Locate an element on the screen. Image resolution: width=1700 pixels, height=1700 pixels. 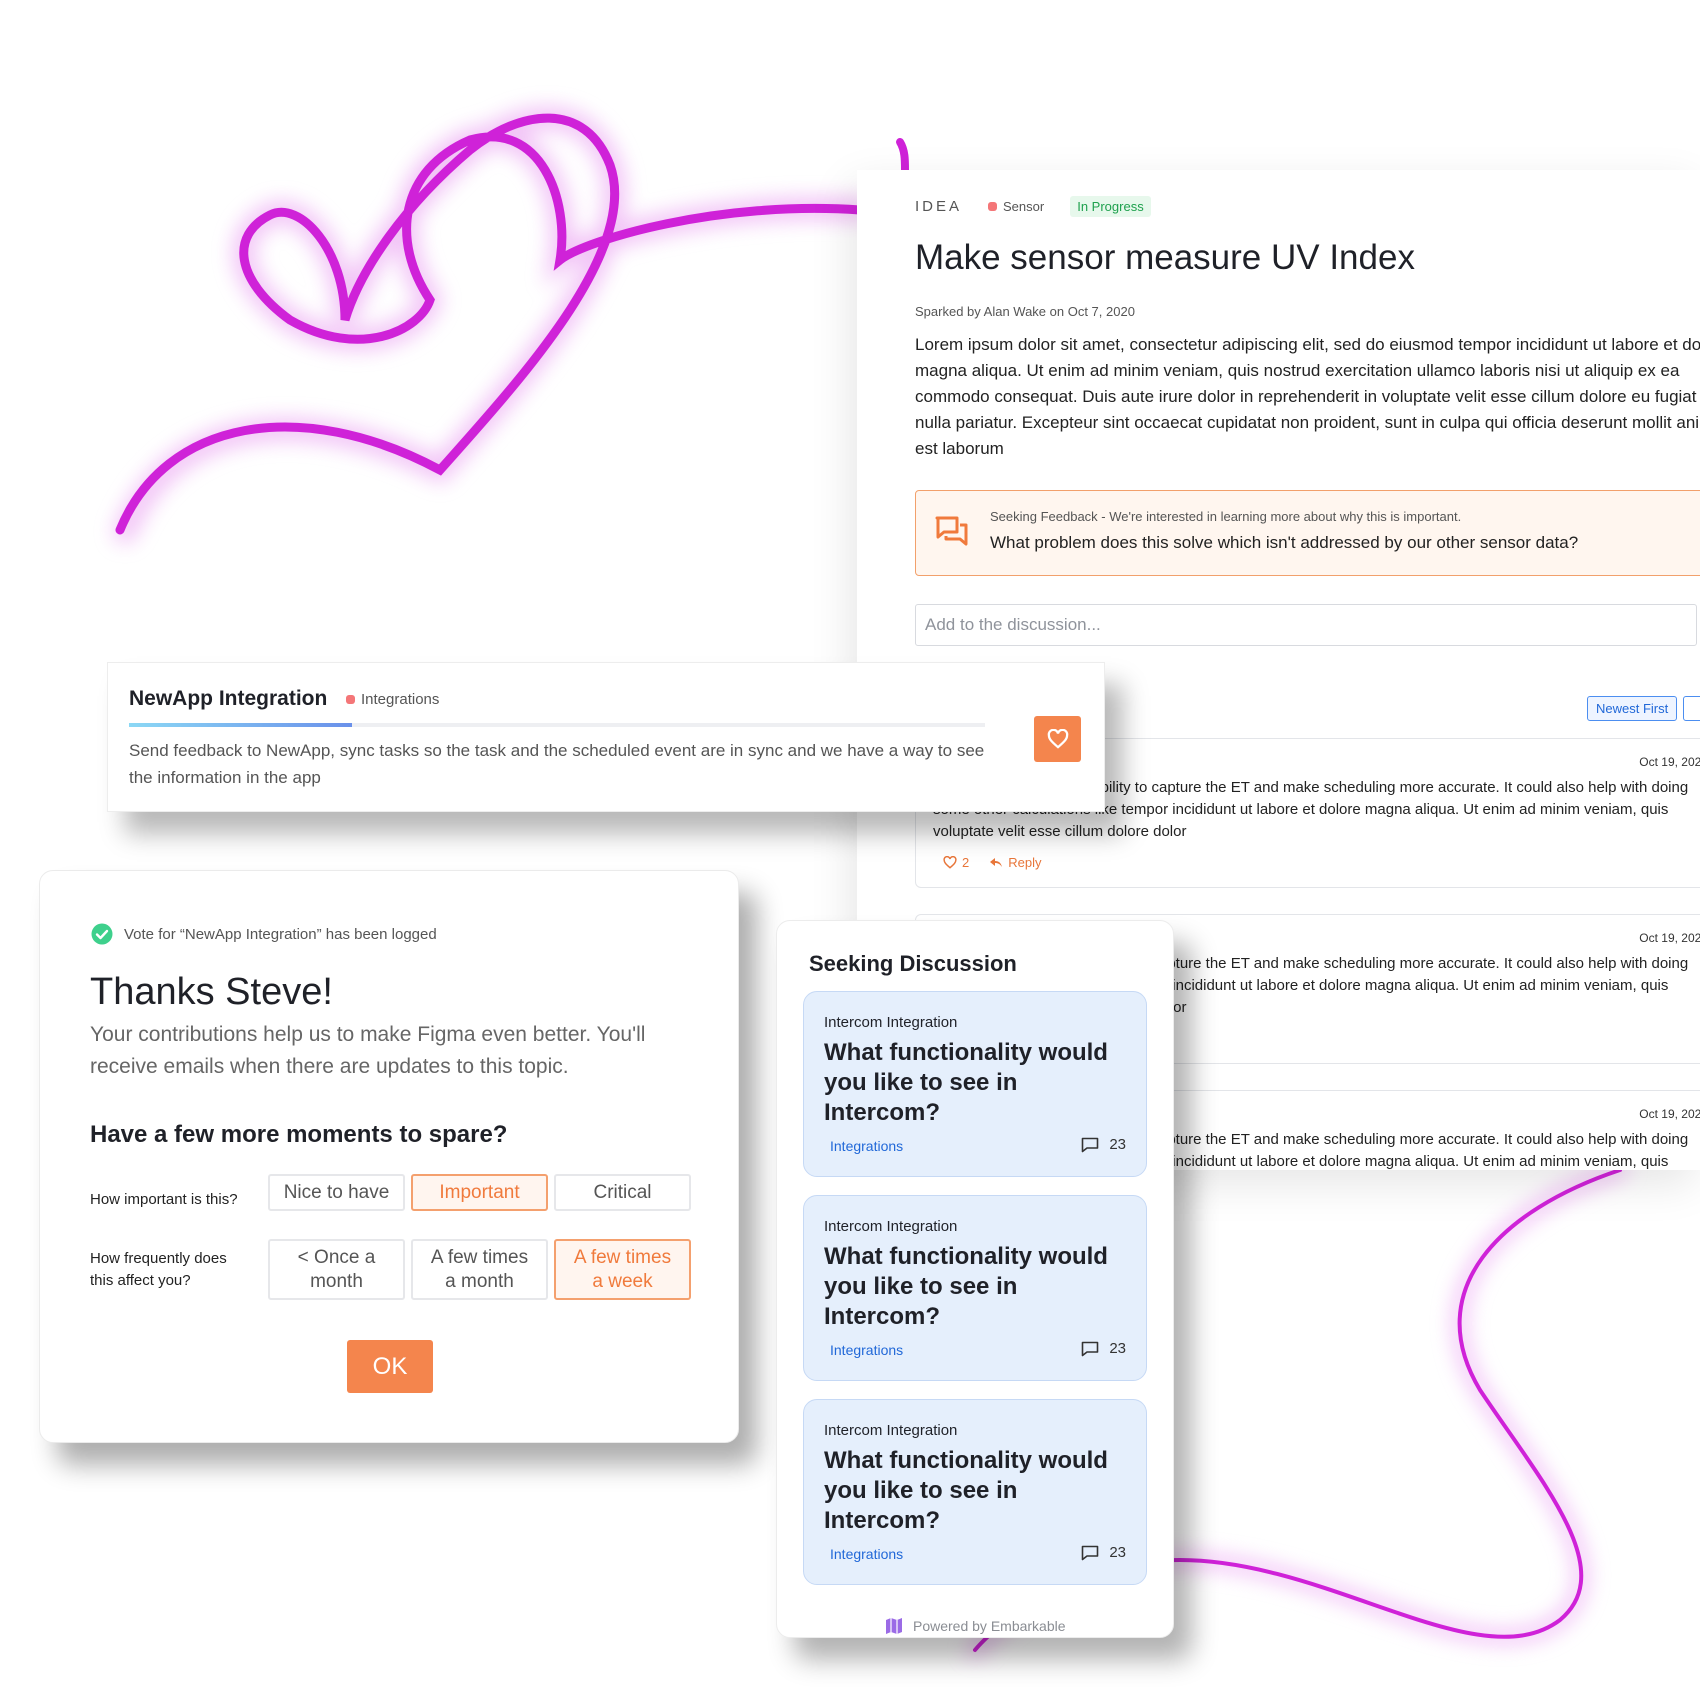
idea-kind-label: IDEA is located at coordinates (939, 206).